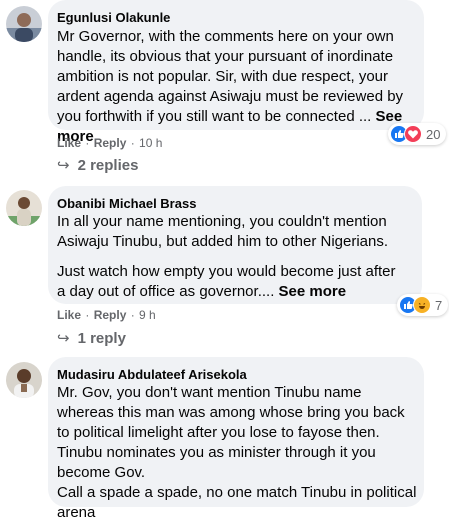  I want to click on comment-actions: Like · Reply · 10 h, so click(110, 143).